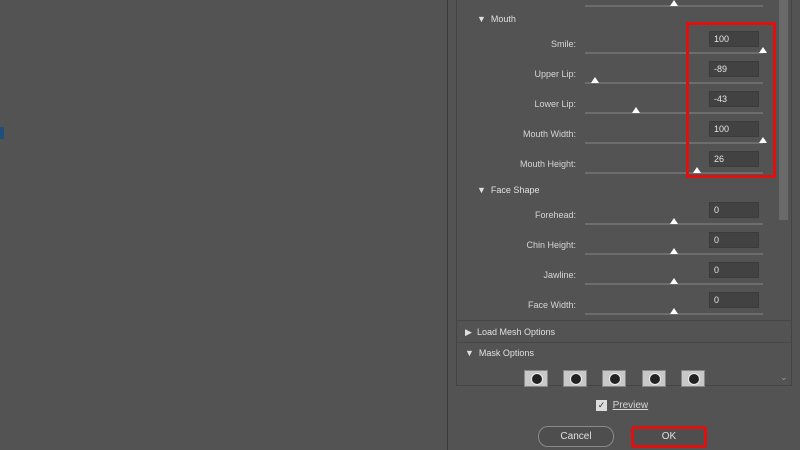  What do you see at coordinates (630, 406) in the screenshot?
I see `preview-label: Preview` at bounding box center [630, 406].